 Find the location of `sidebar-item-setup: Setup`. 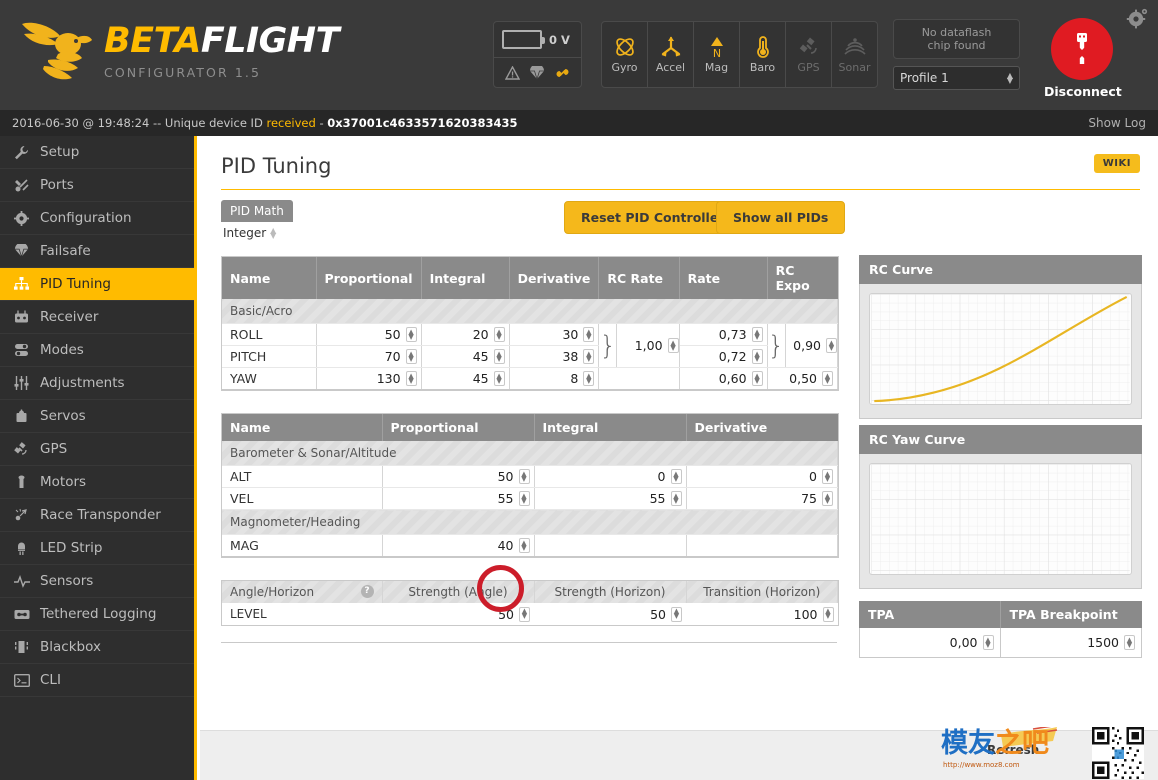

sidebar-item-setup: Setup is located at coordinates (97, 152).